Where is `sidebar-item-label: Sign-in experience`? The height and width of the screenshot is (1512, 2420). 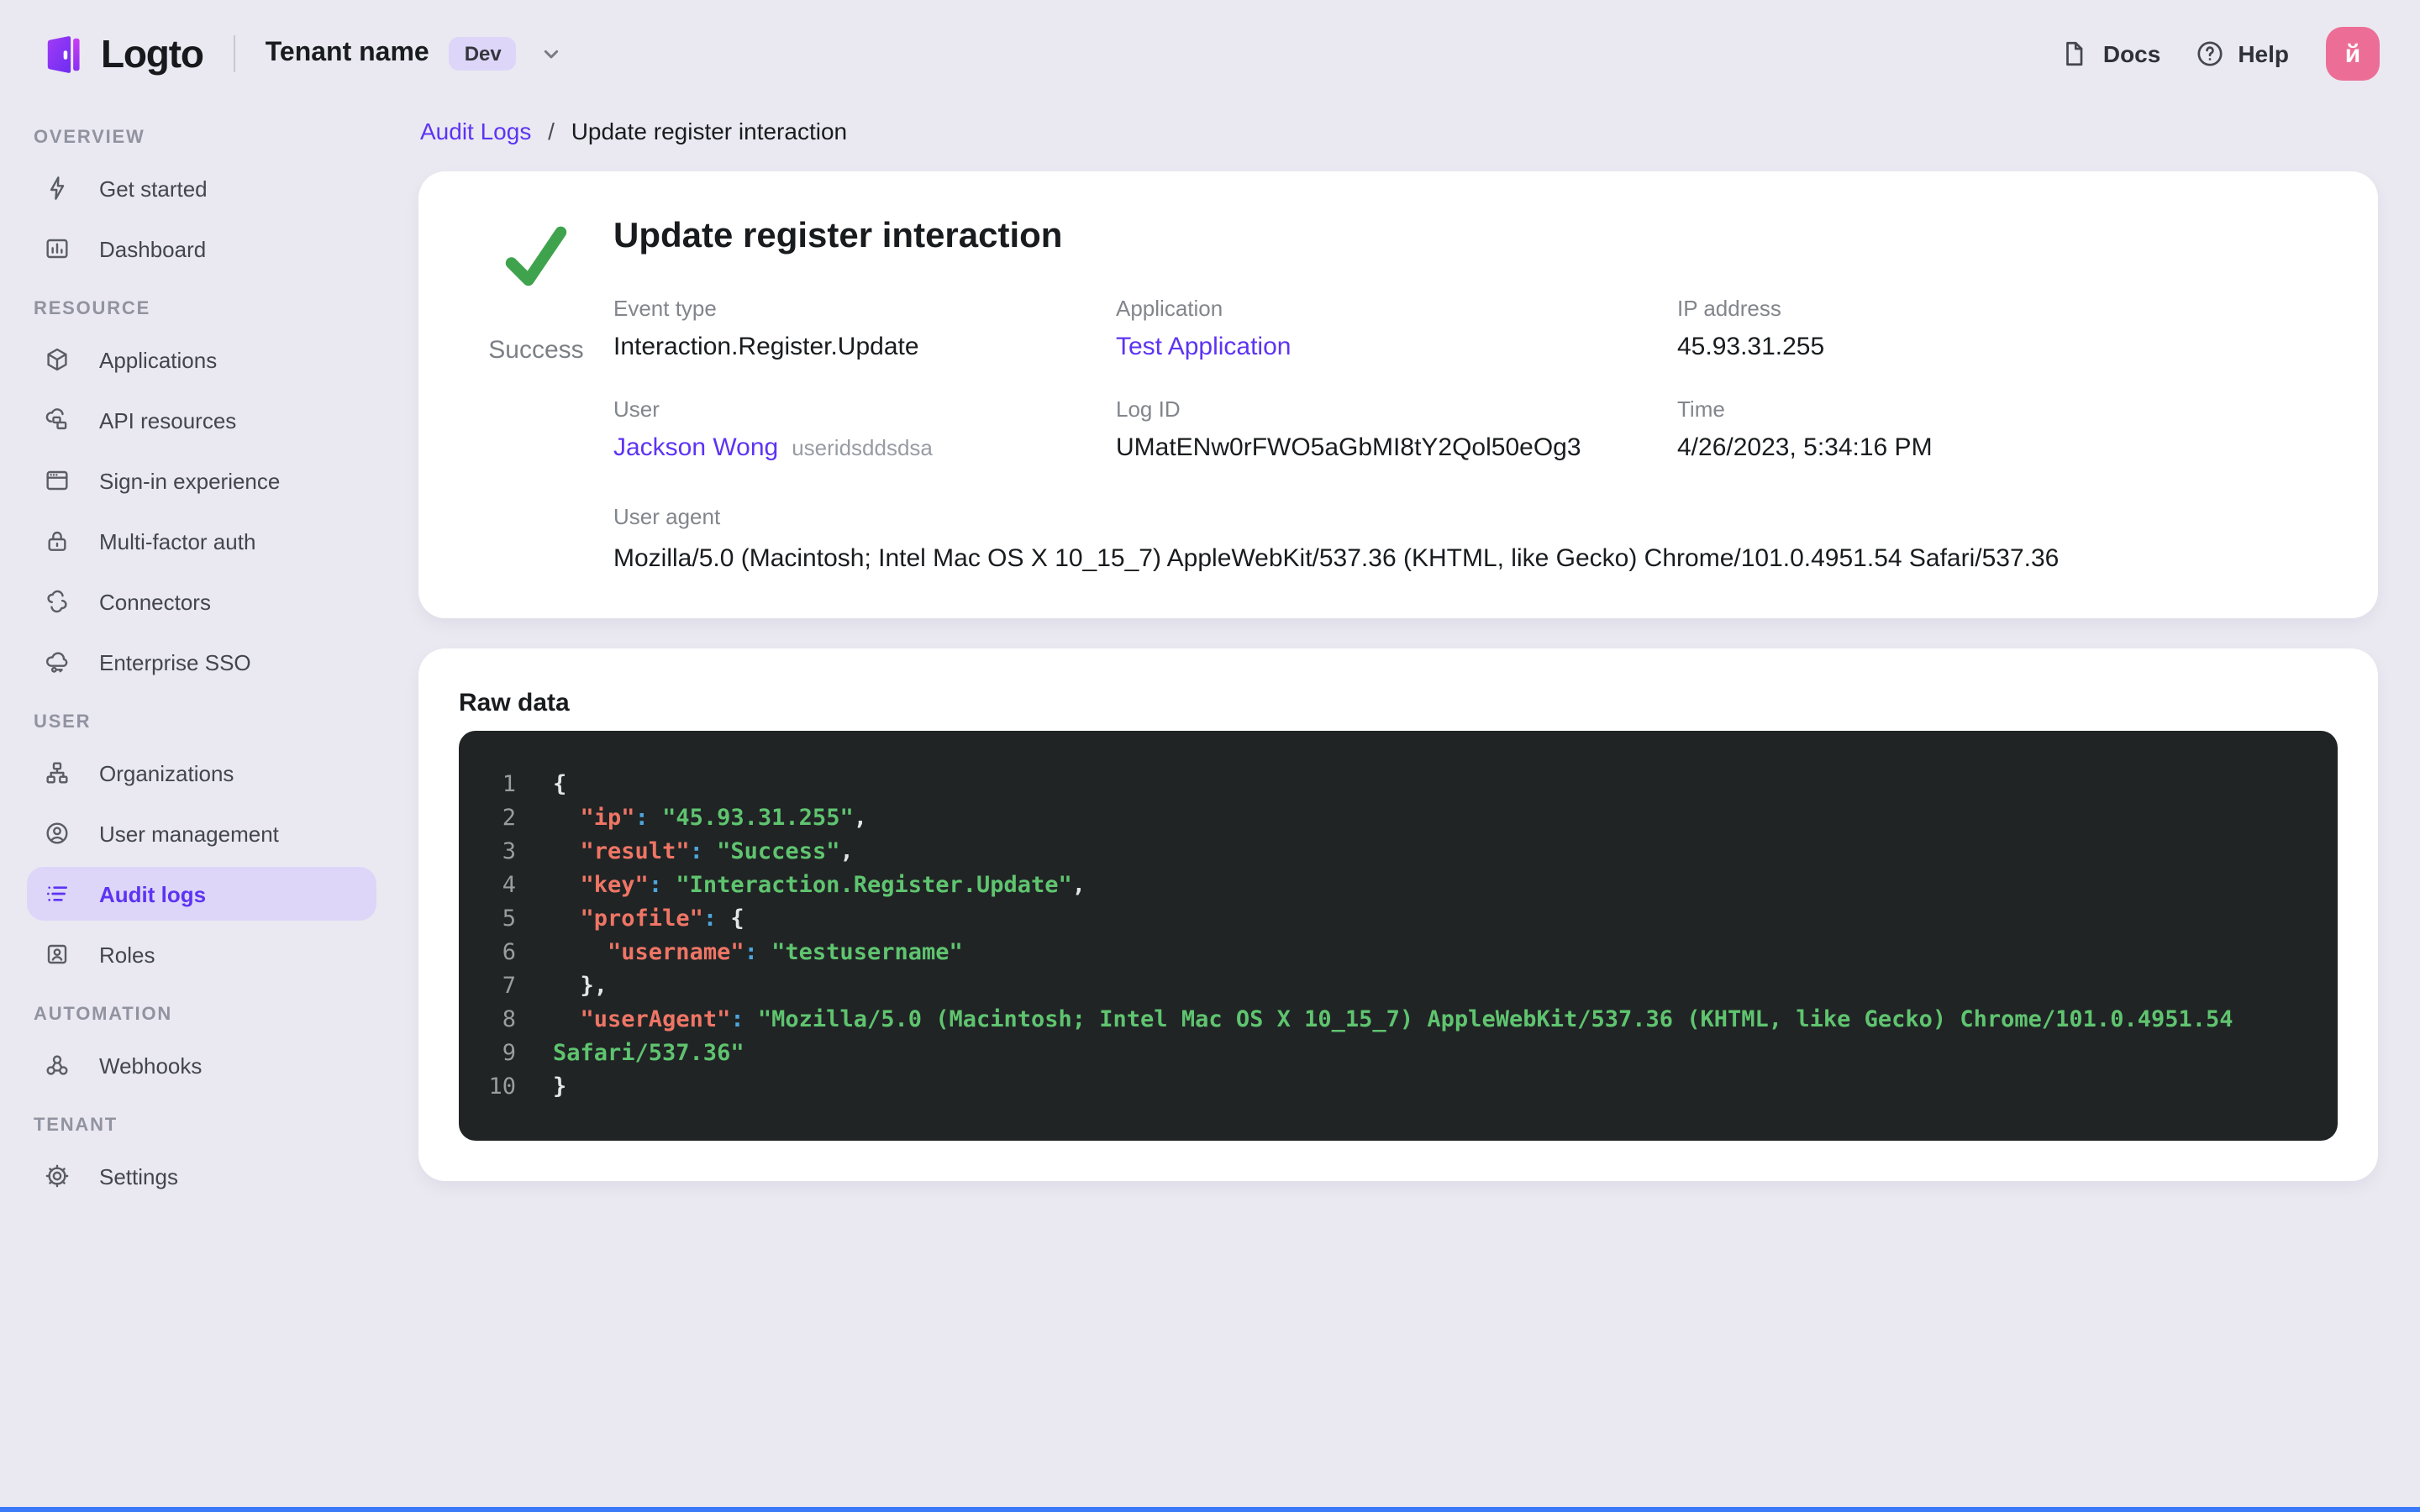 sidebar-item-label: Sign-in experience is located at coordinates (190, 480).